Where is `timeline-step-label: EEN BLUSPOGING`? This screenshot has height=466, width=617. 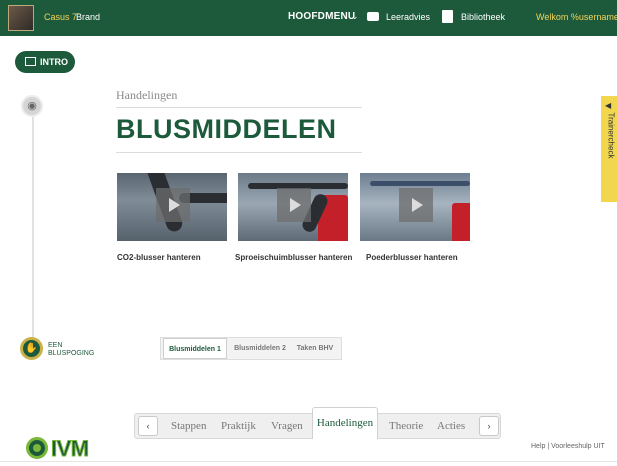 timeline-step-label: EEN BLUSPOGING is located at coordinates (78, 350).